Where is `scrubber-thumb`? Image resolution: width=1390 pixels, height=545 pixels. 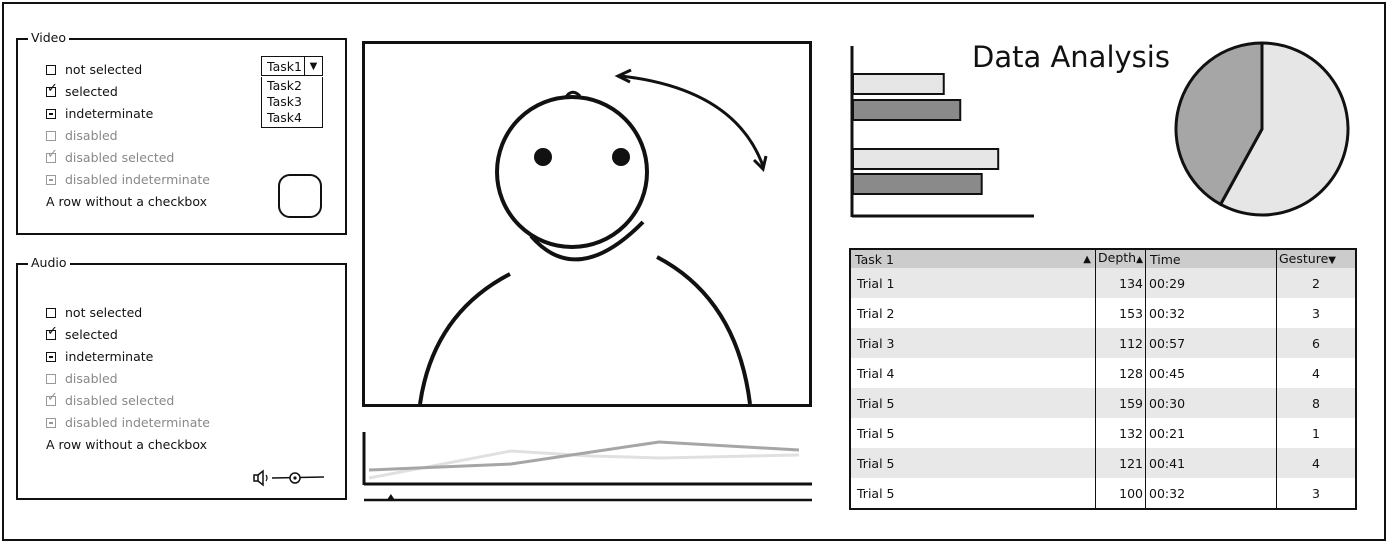
scrubber-thumb is located at coordinates (390, 497).